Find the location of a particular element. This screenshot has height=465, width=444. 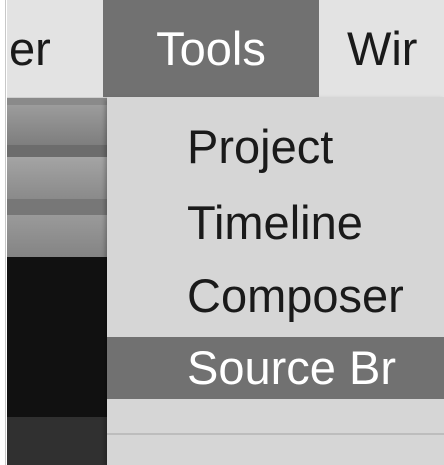

menu-item-project: Project is located at coordinates (275, 147).